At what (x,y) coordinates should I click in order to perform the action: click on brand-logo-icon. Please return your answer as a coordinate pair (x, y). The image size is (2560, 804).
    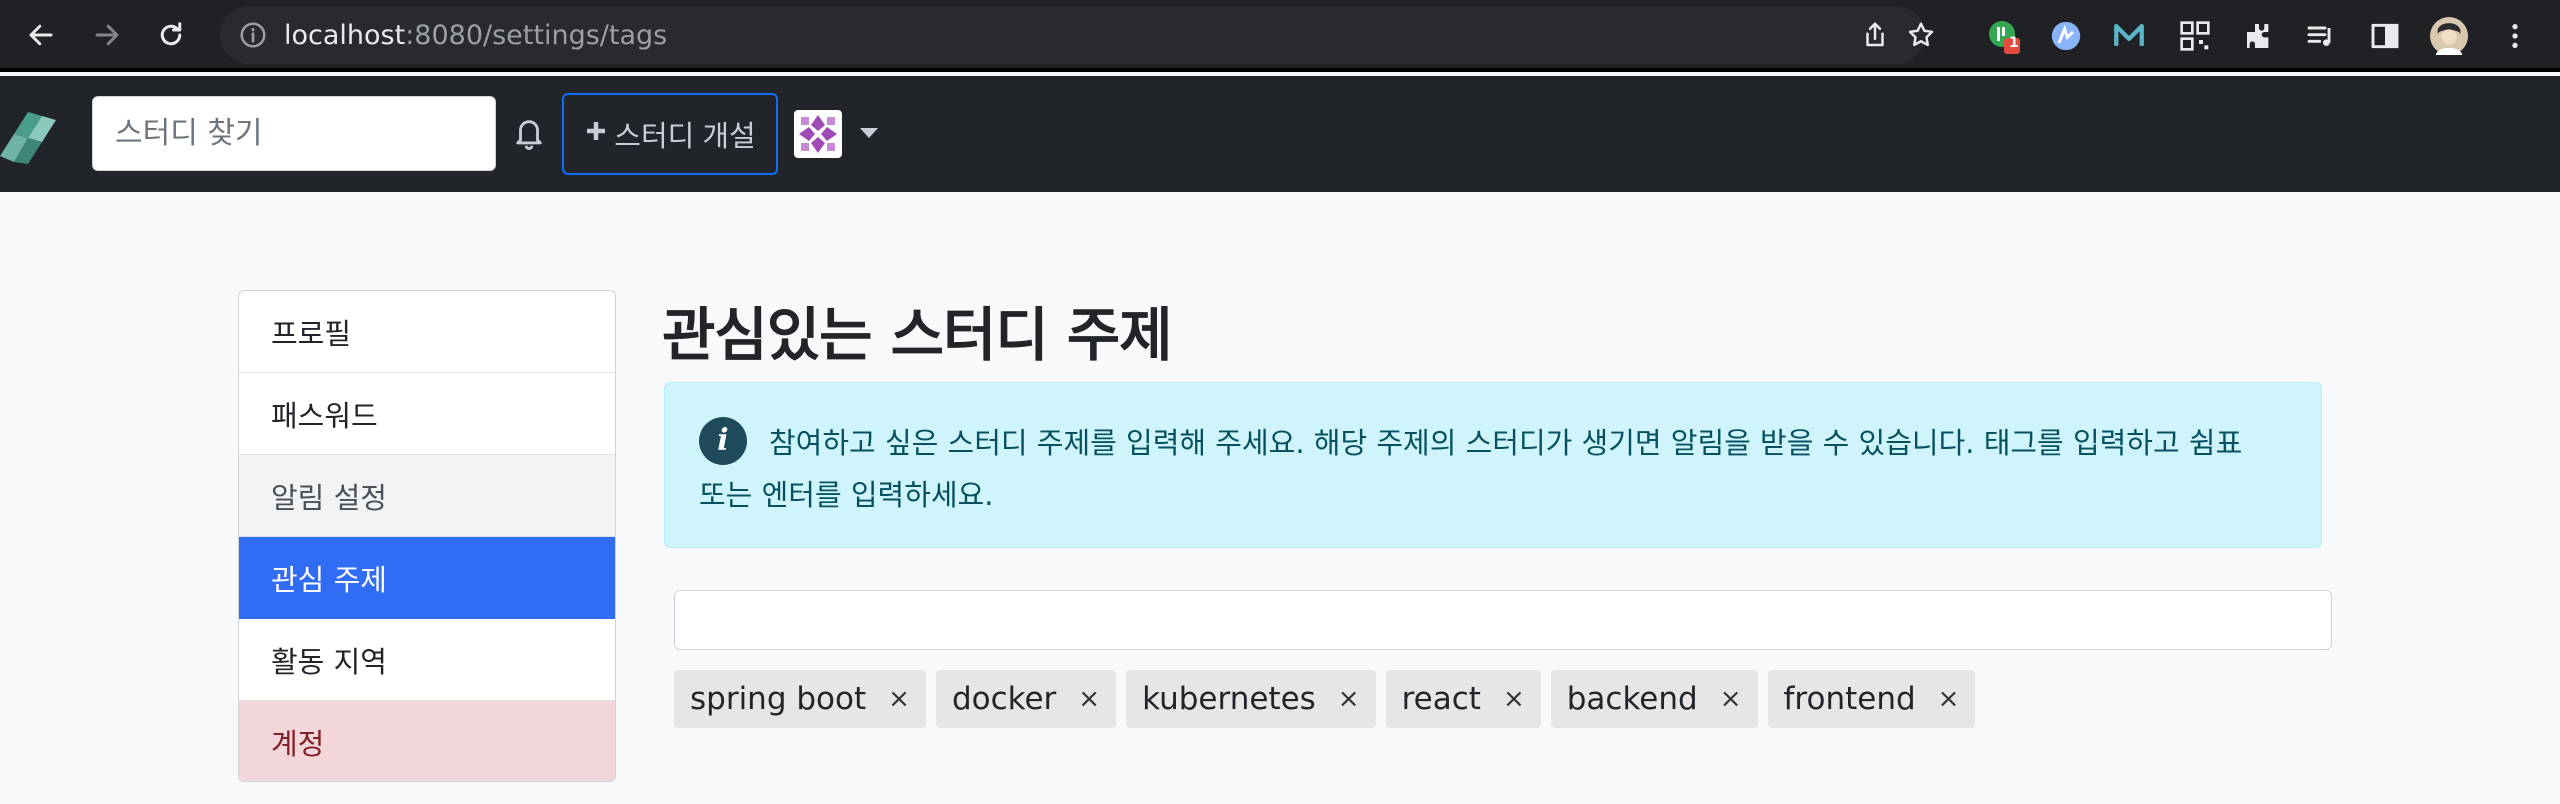
    Looking at the image, I should click on (30, 136).